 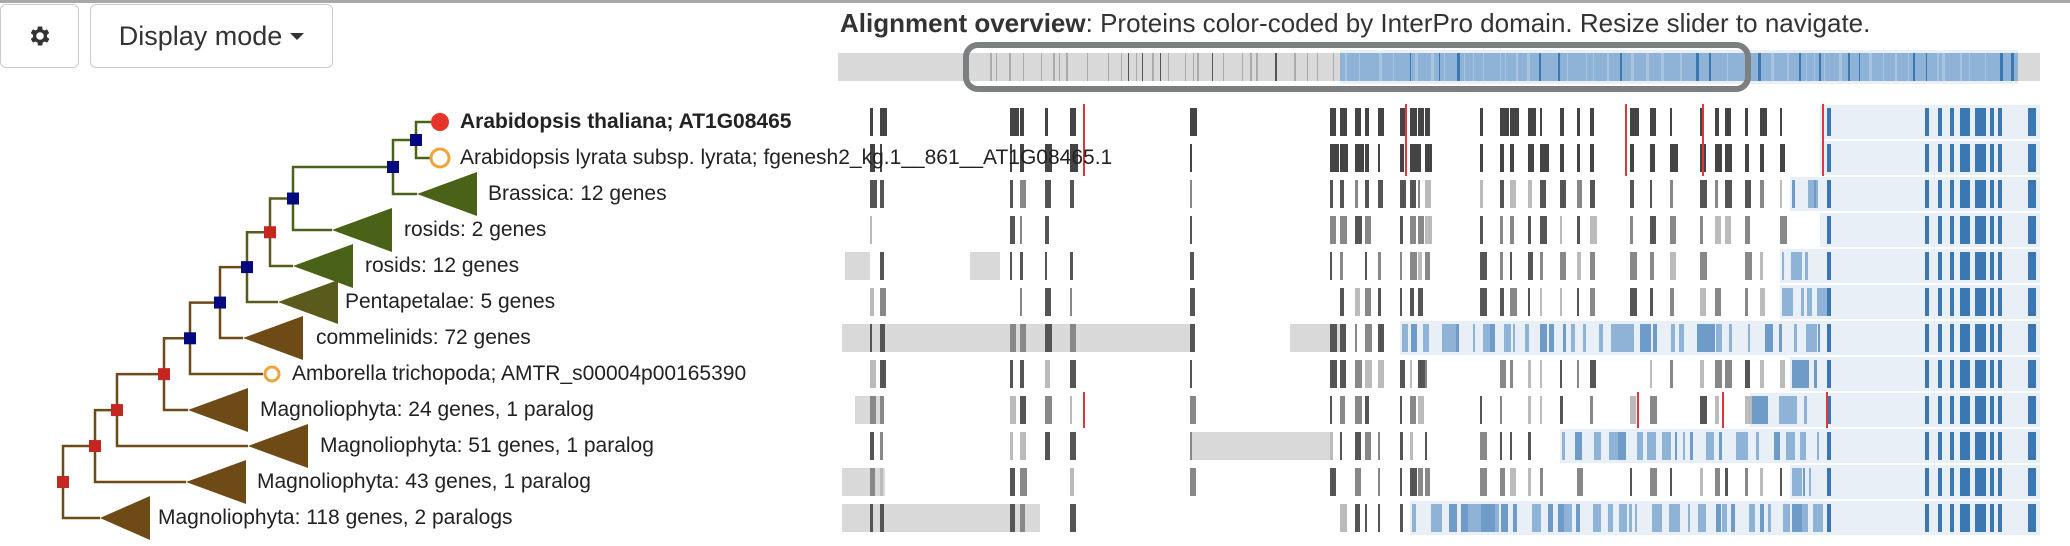 I want to click on clade-label: Brassica: 12 genes, so click(x=577, y=194).